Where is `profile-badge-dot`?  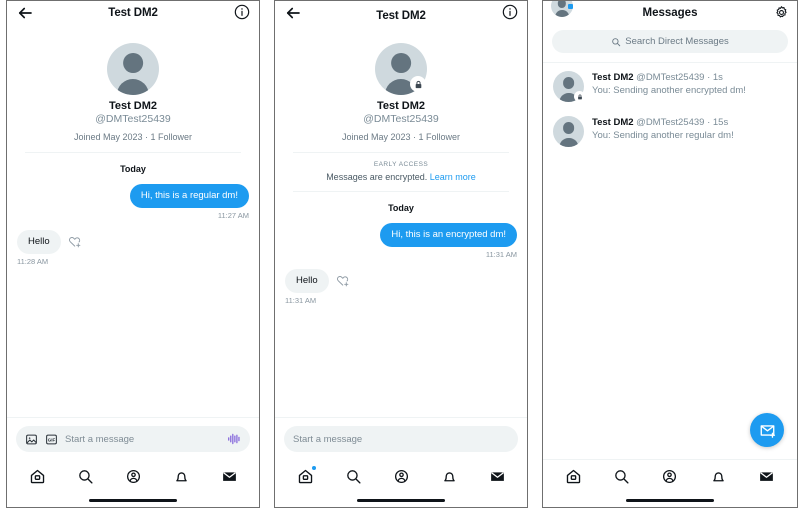 profile-badge-dot is located at coordinates (570, 6).